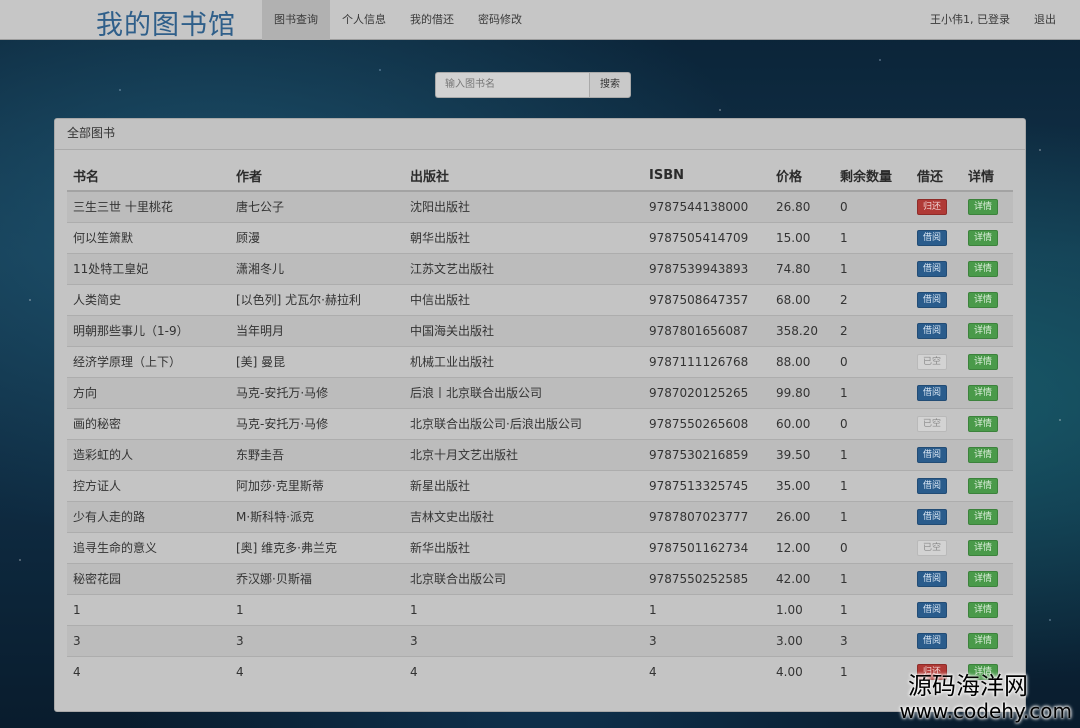 The height and width of the screenshot is (728, 1080). What do you see at coordinates (523, 330) in the screenshot?
I see `cell-publisher: 中国海关出版社` at bounding box center [523, 330].